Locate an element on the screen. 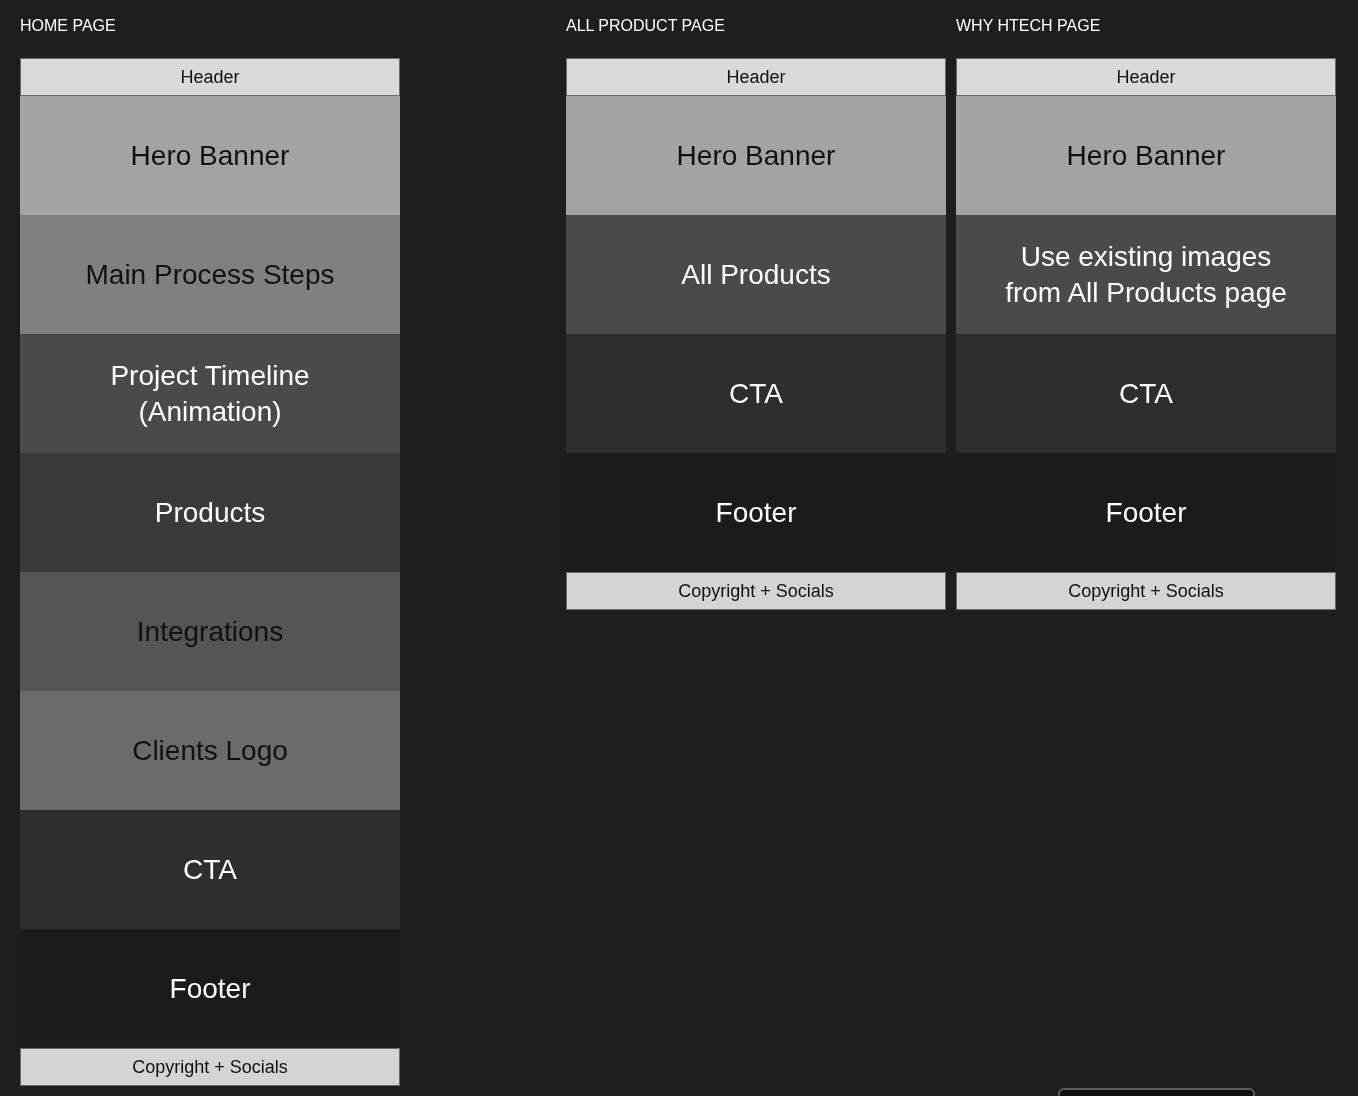 Image resolution: width=1358 pixels, height=1096 pixels. section-label: All Products is located at coordinates (756, 274).